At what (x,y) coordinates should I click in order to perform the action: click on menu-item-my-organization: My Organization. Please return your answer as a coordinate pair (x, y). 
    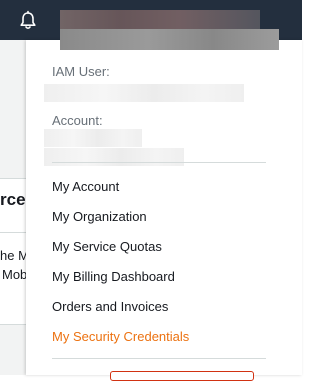
    Looking at the image, I should click on (99, 216).